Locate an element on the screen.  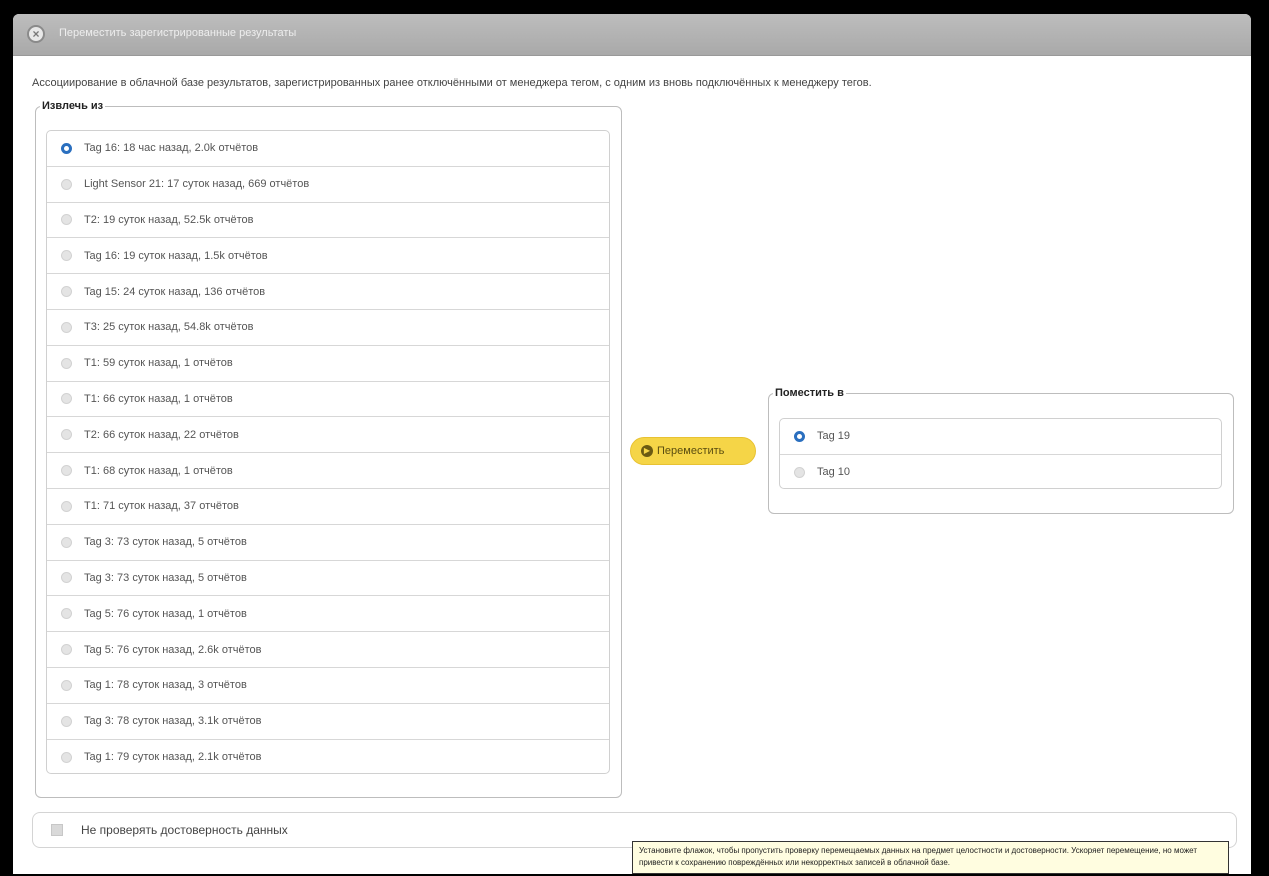
from-tag-item: T2: 66 суток назад, 22 отчётов is located at coordinates (328, 435).